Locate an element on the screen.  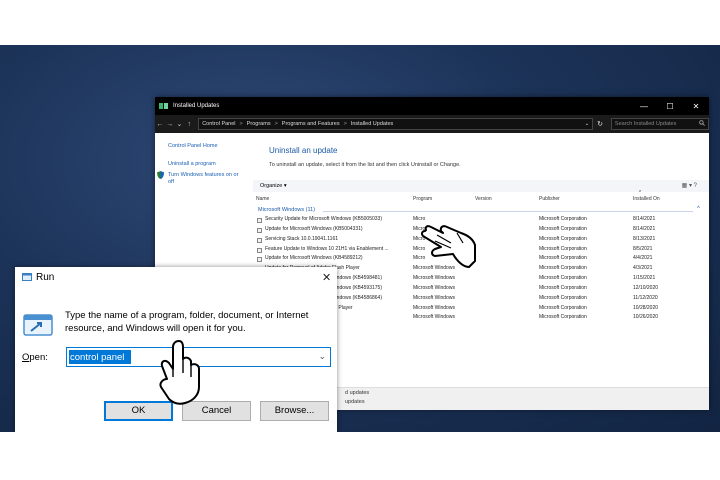
open-label: Open: is located at coordinates (35, 357).